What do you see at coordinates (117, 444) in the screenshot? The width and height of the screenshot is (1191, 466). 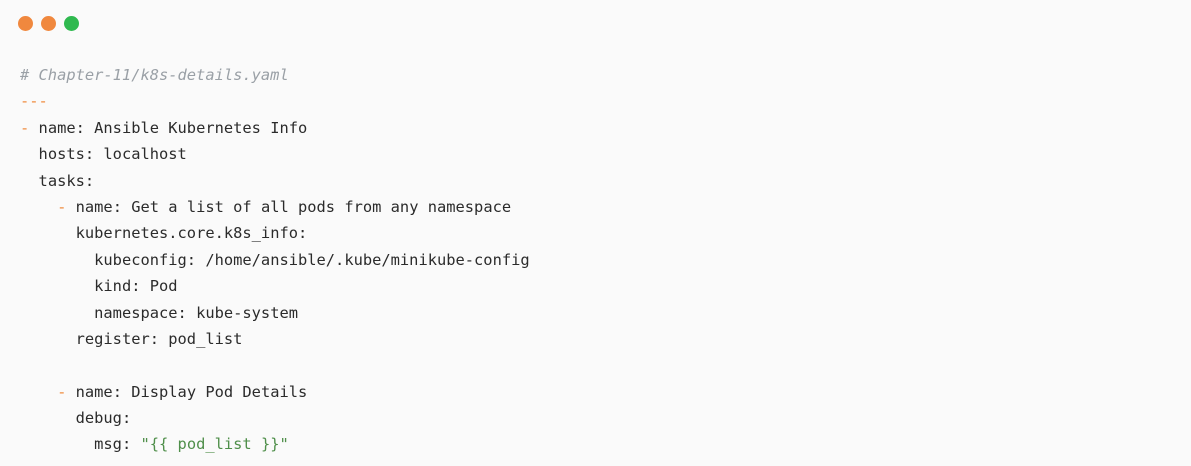 I see `code-text: msg:` at bounding box center [117, 444].